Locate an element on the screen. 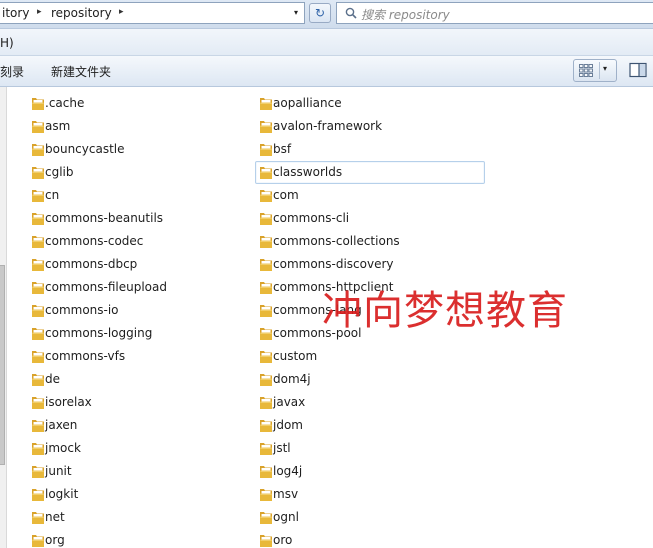 This screenshot has width=653, height=548. folder-name: cn is located at coordinates (52, 195).